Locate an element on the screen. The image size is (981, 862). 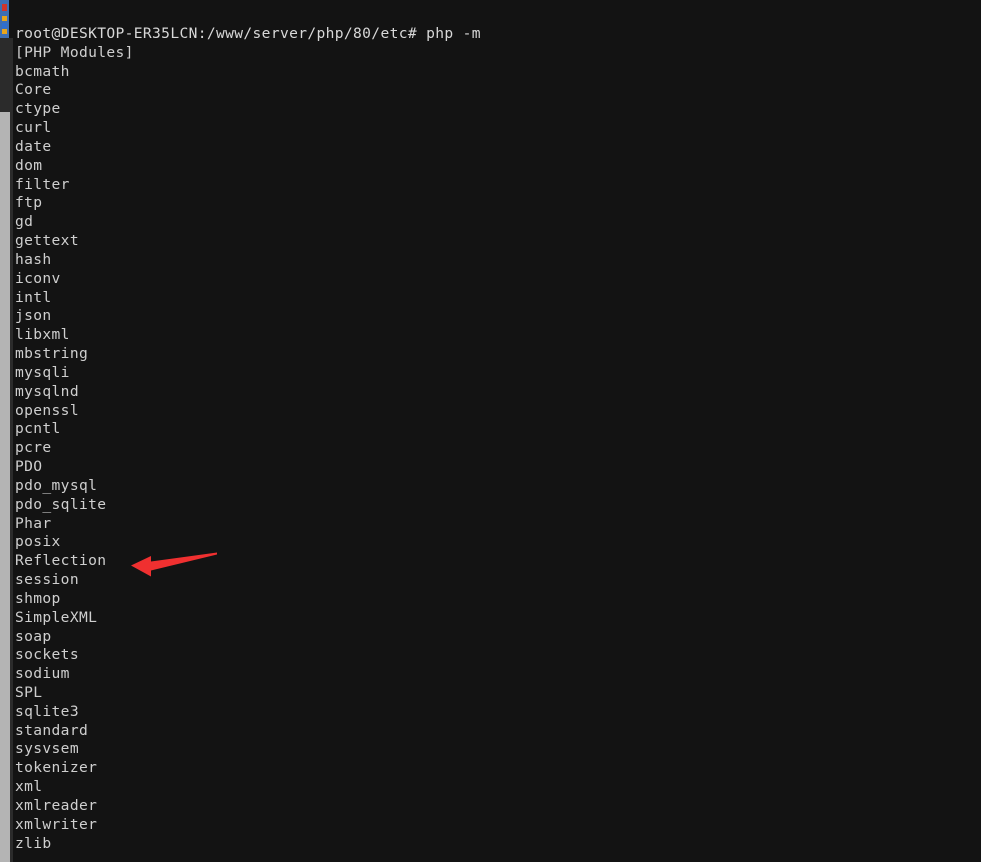
php-module-line: SPL is located at coordinates (29, 692).